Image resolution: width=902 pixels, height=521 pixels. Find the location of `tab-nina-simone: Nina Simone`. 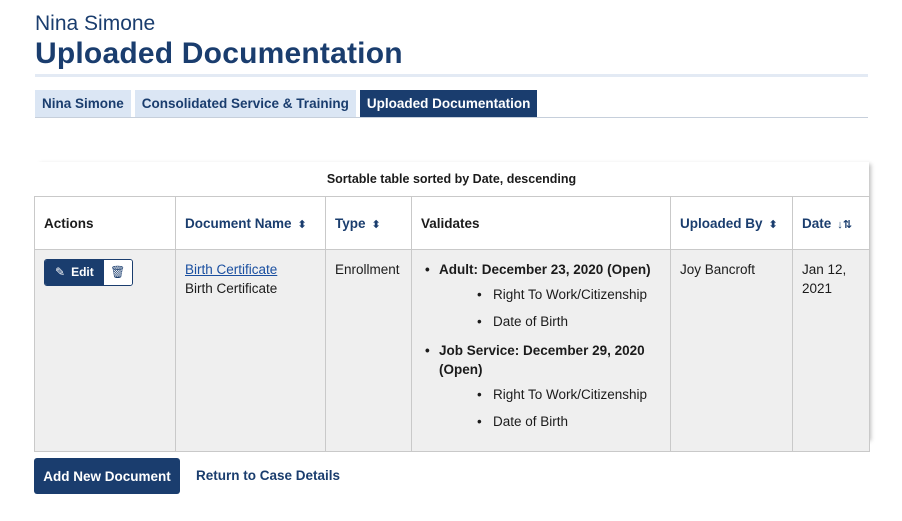

tab-nina-simone: Nina Simone is located at coordinates (83, 103).